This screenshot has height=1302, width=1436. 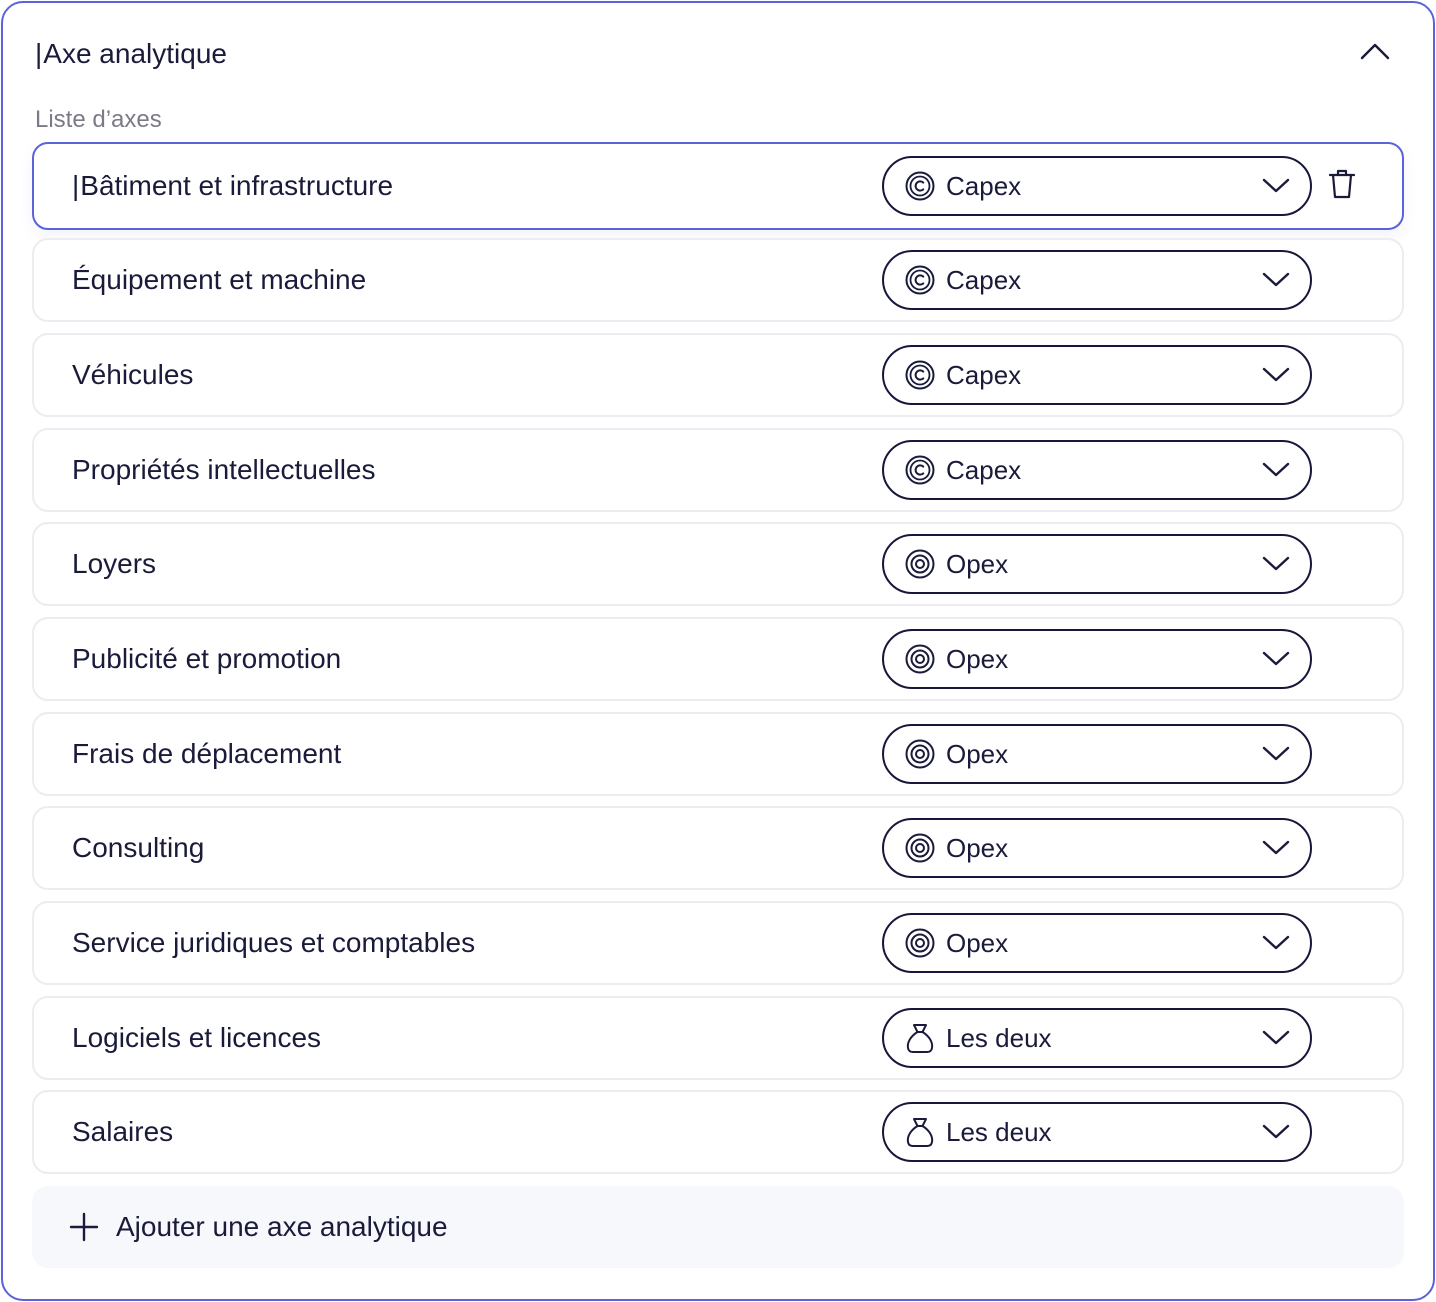 I want to click on axis-name-text: Véhicules, so click(x=133, y=374).